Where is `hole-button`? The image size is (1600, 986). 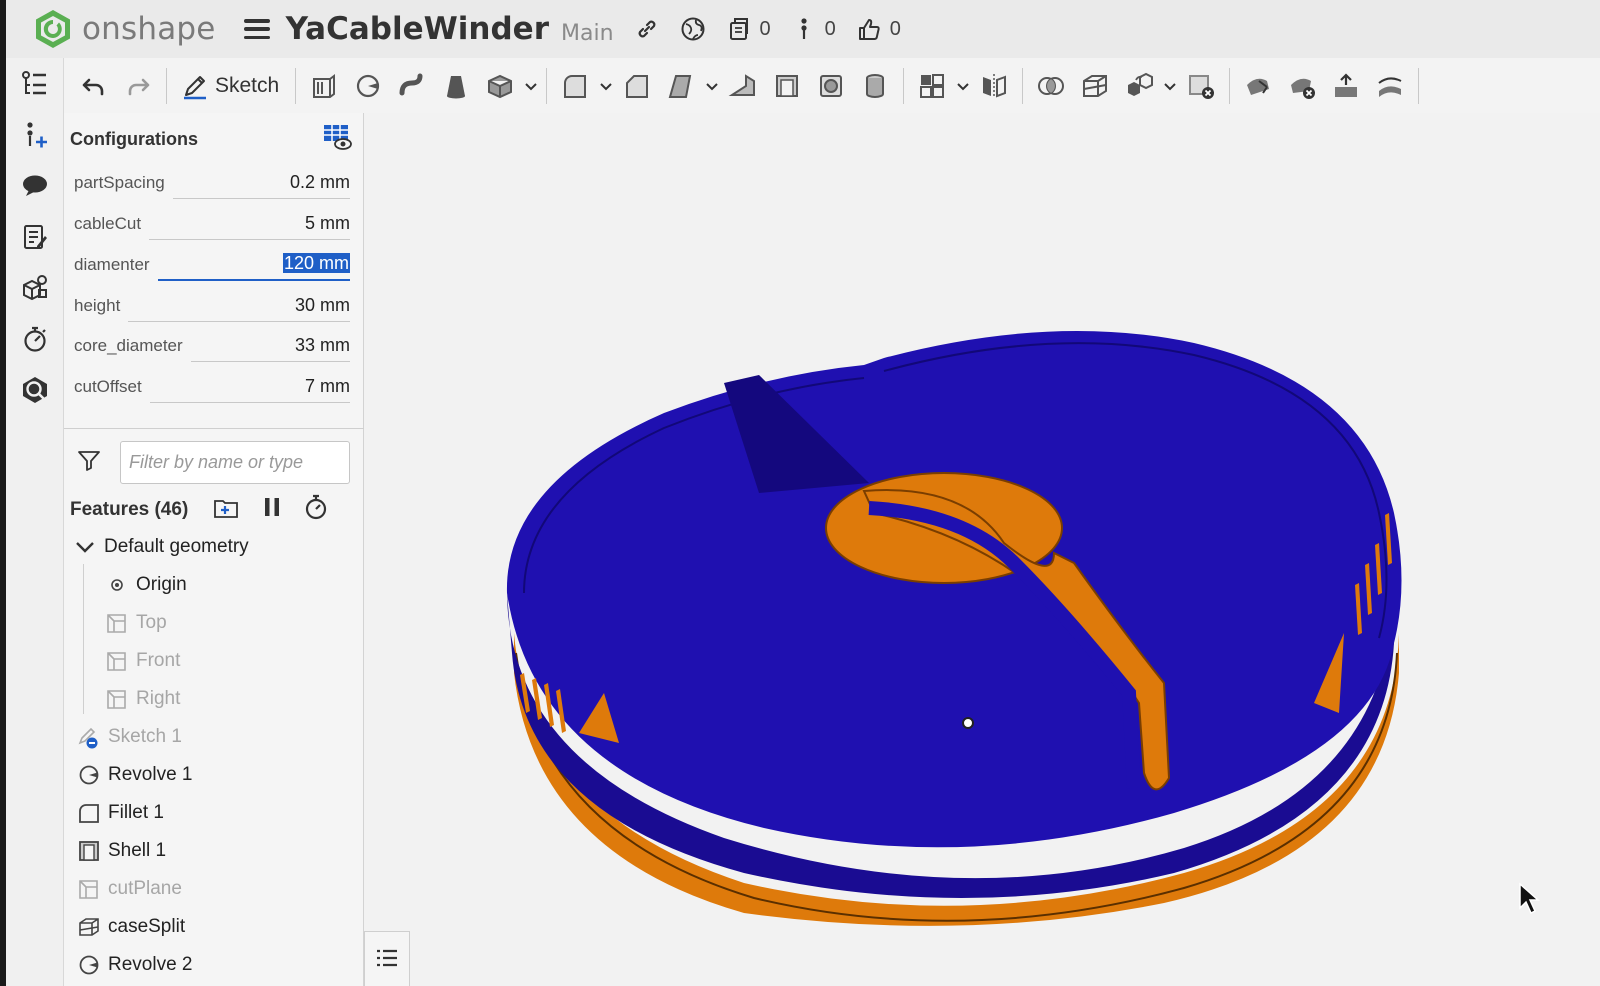 hole-button is located at coordinates (831, 86).